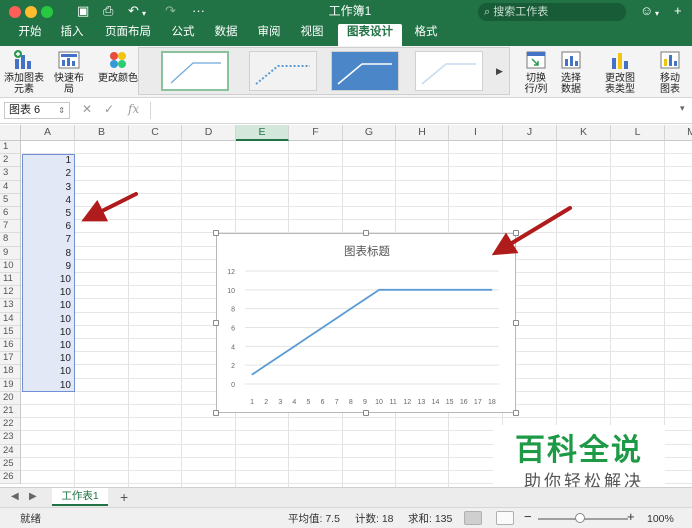  Describe the element at coordinates (118, 66) in the screenshot. I see `change-colors-button: 更改颜色` at that location.